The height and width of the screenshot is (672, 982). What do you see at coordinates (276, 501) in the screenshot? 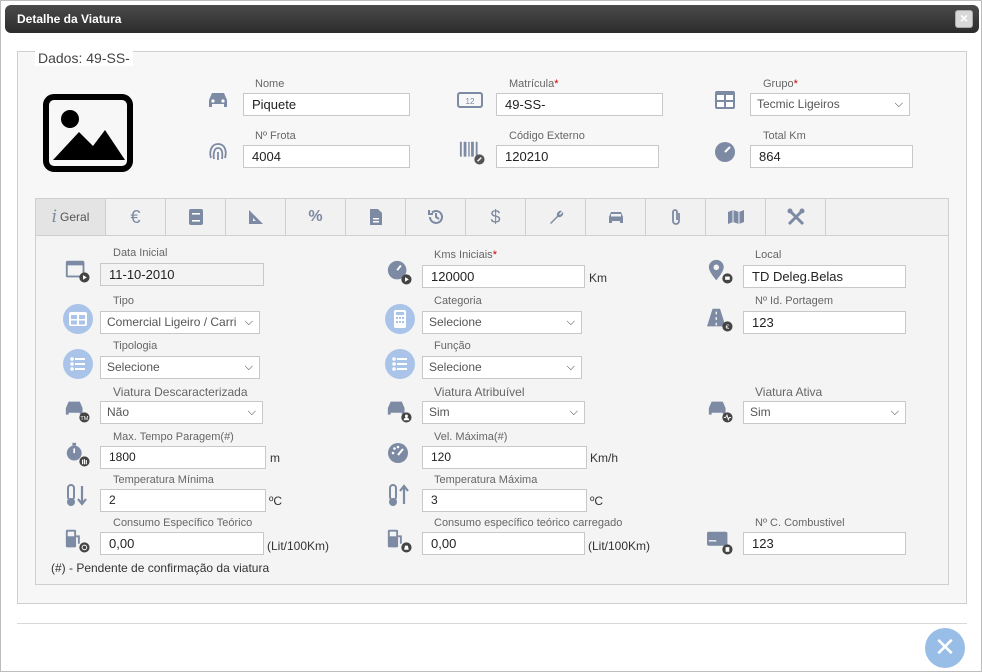
I see `temp-min-unit: ºC` at bounding box center [276, 501].